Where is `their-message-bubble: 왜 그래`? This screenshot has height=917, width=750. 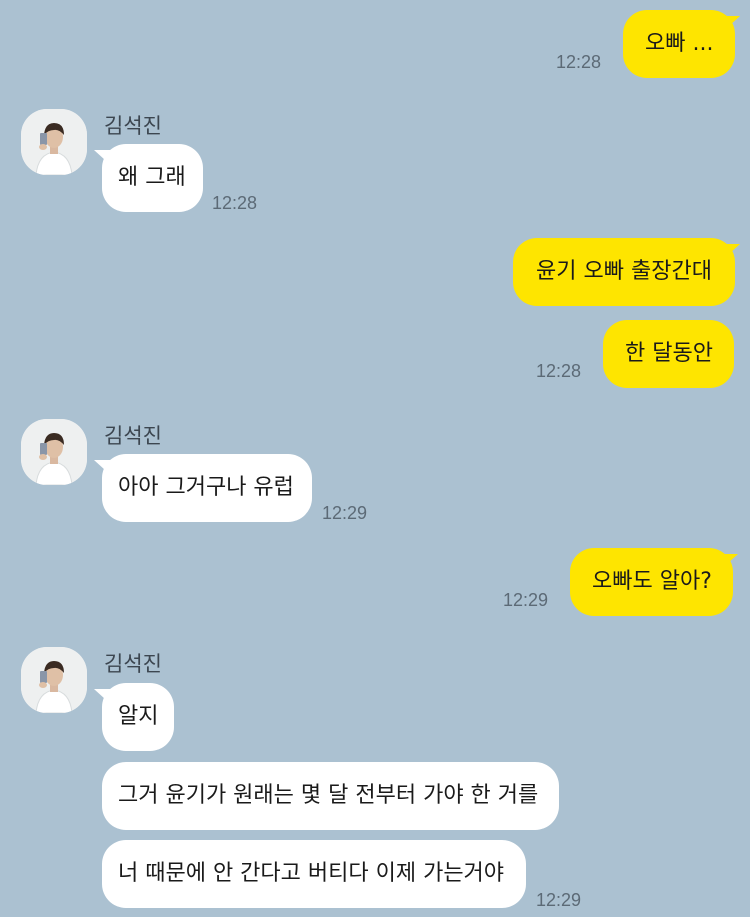
their-message-bubble: 왜 그래 is located at coordinates (152, 178).